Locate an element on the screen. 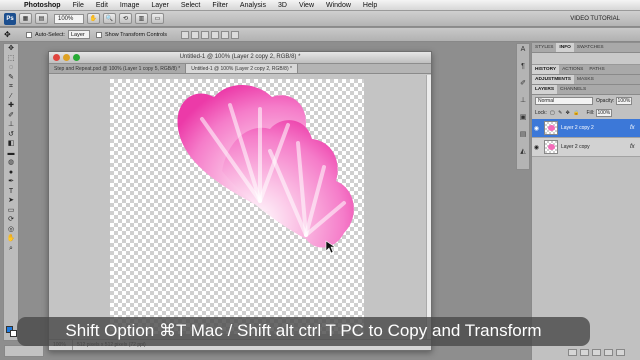 The height and width of the screenshot is (360, 640). shape-tool: ▭ is located at coordinates (11, 211).